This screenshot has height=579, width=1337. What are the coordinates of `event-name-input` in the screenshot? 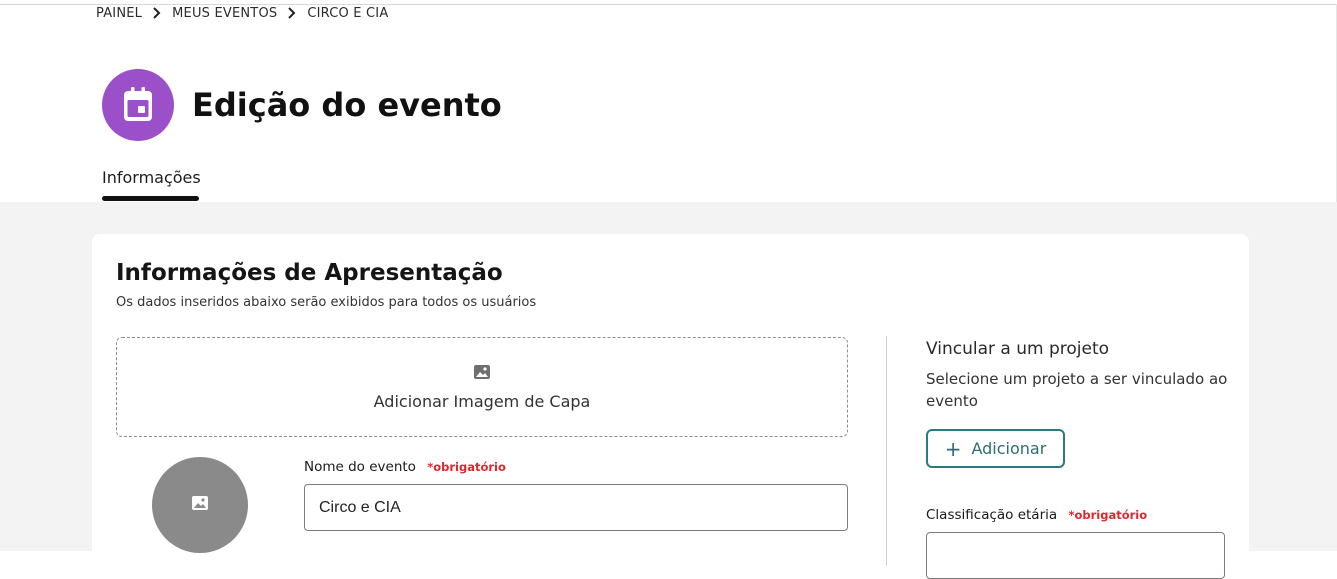 It's located at (576, 507).